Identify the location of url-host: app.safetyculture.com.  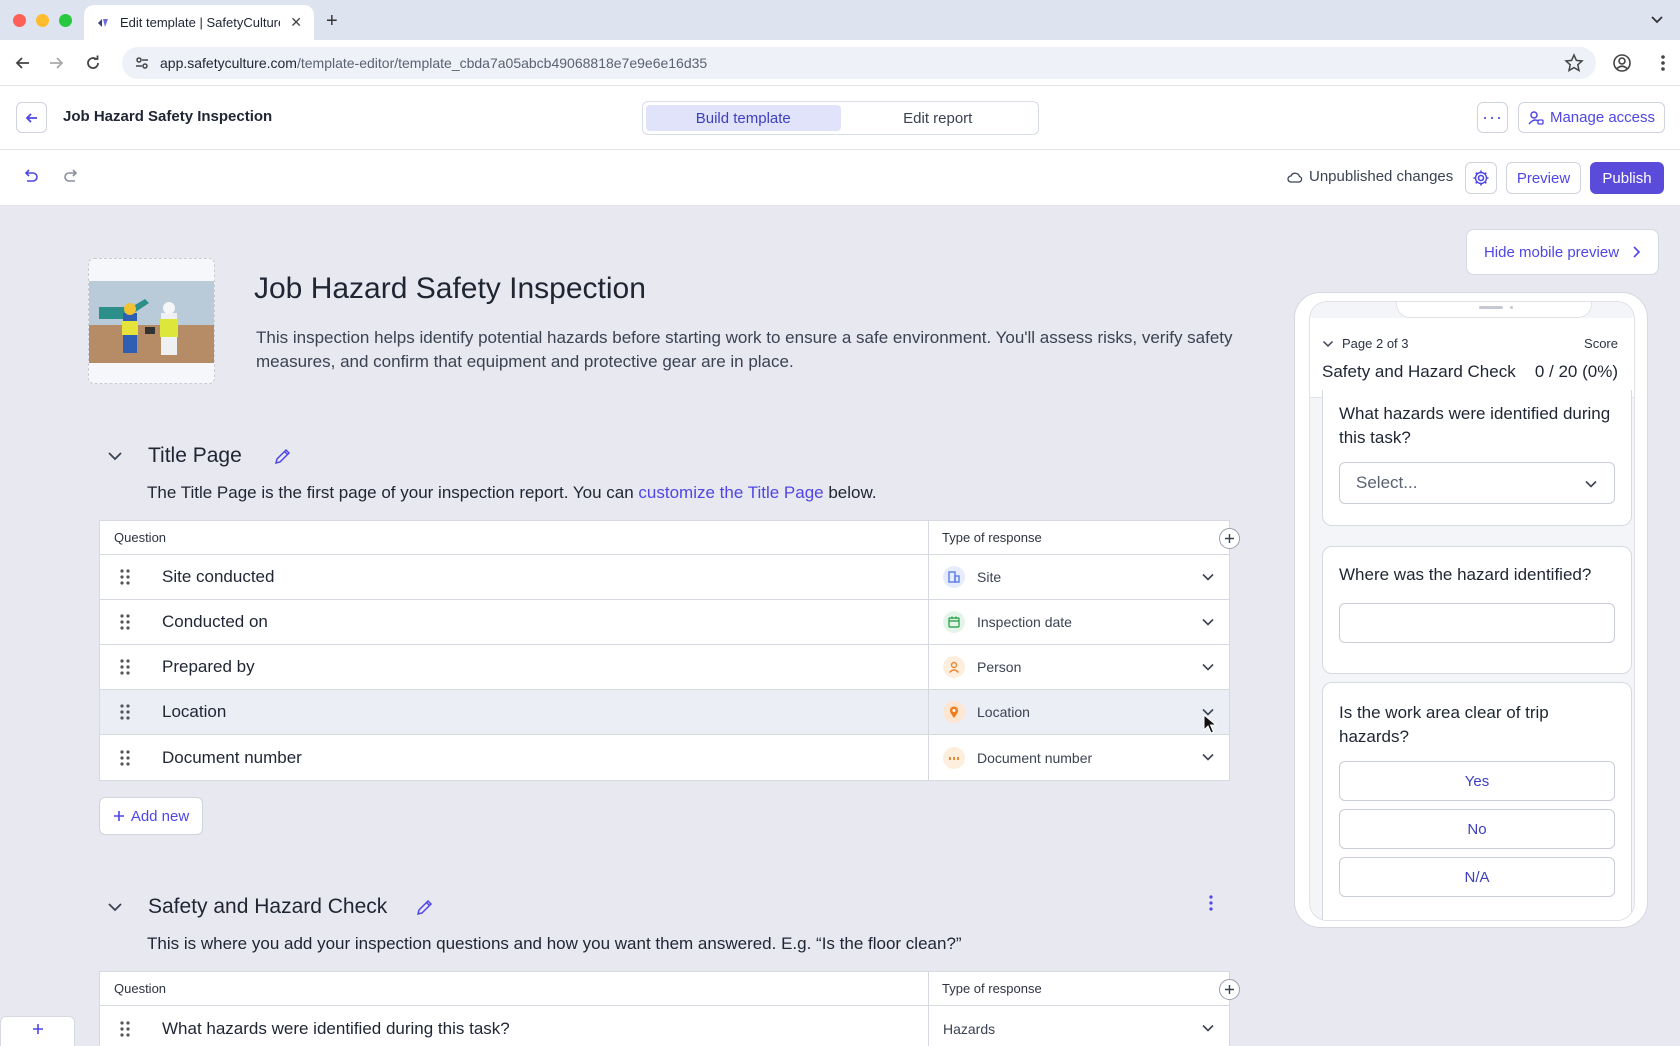
(228, 63).